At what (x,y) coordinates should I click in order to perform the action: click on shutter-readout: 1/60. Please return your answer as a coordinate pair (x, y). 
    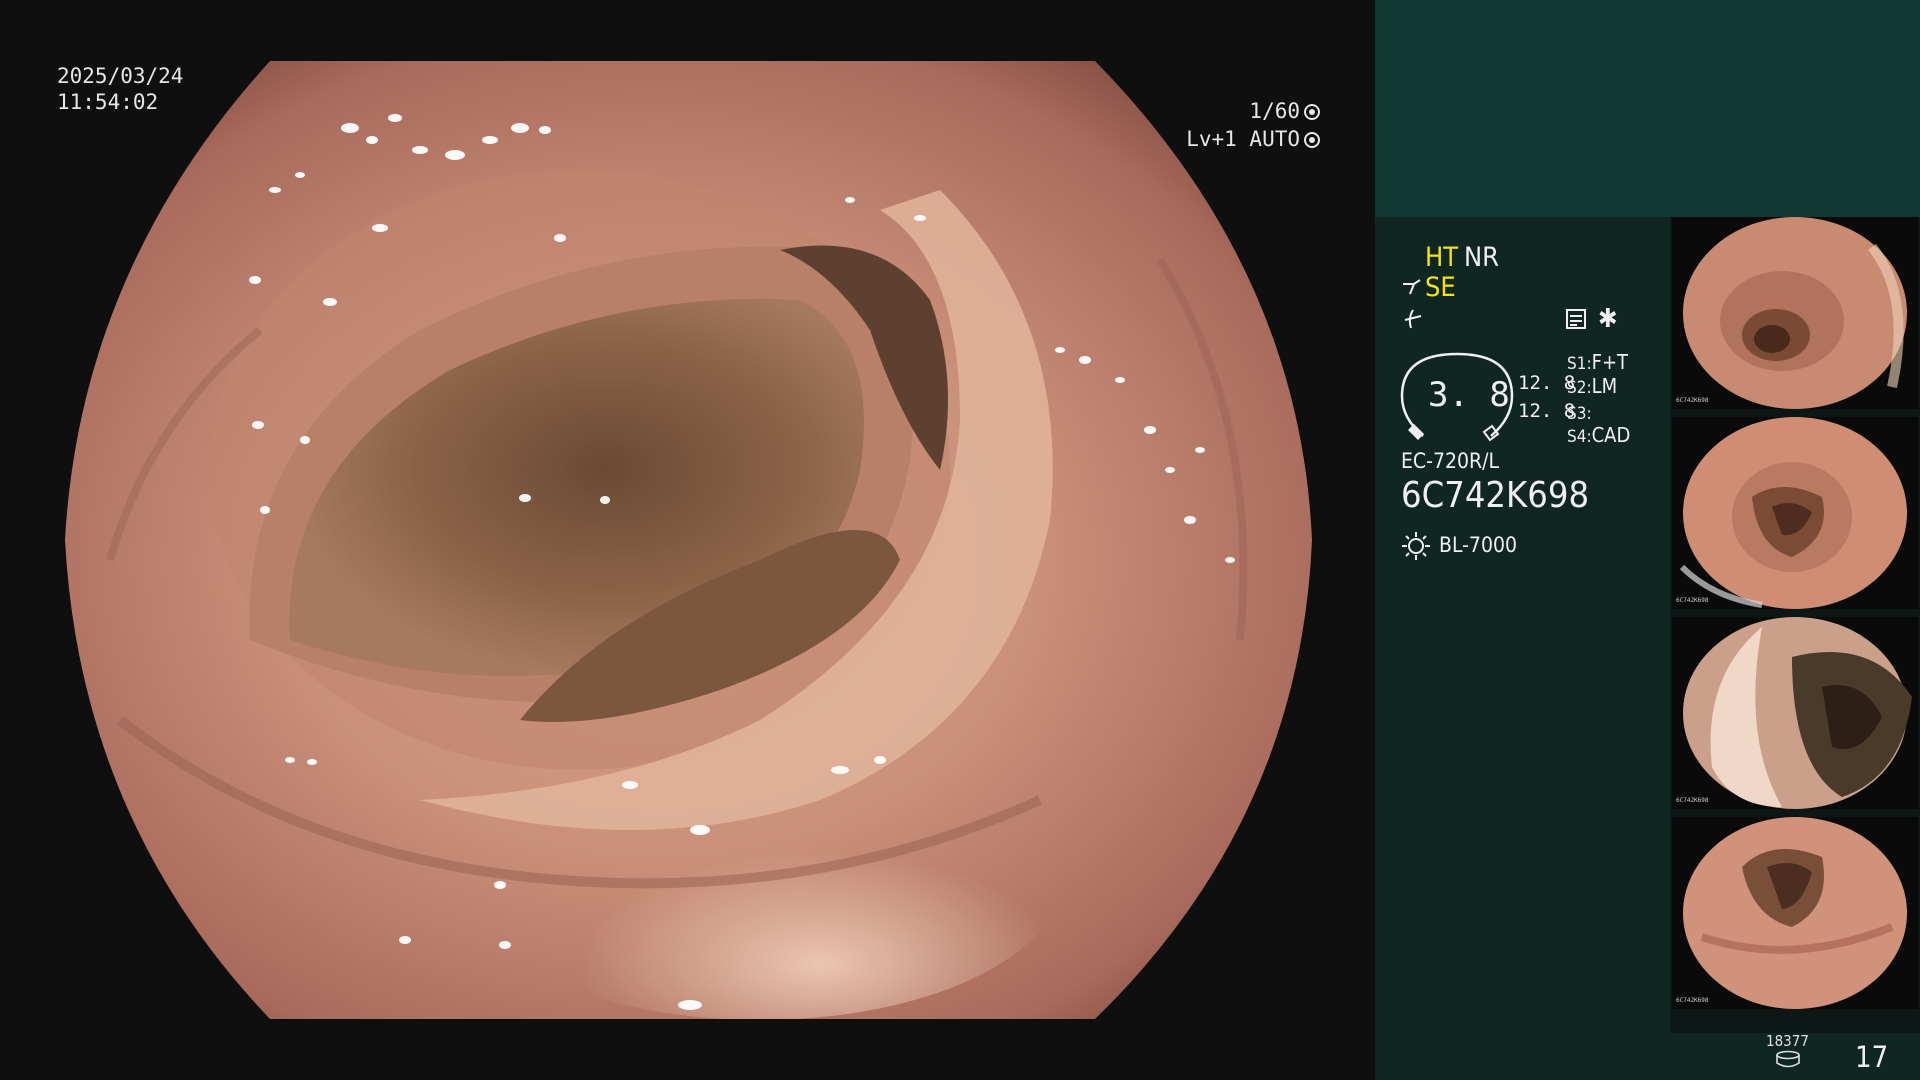
    Looking at the image, I should click on (1240, 111).